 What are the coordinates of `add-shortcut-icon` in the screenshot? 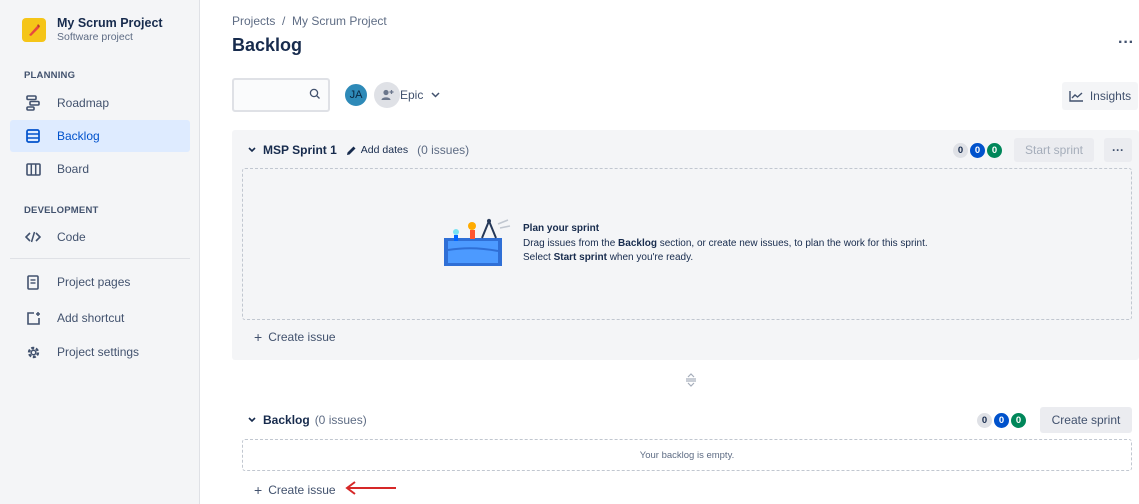 It's located at (33, 318).